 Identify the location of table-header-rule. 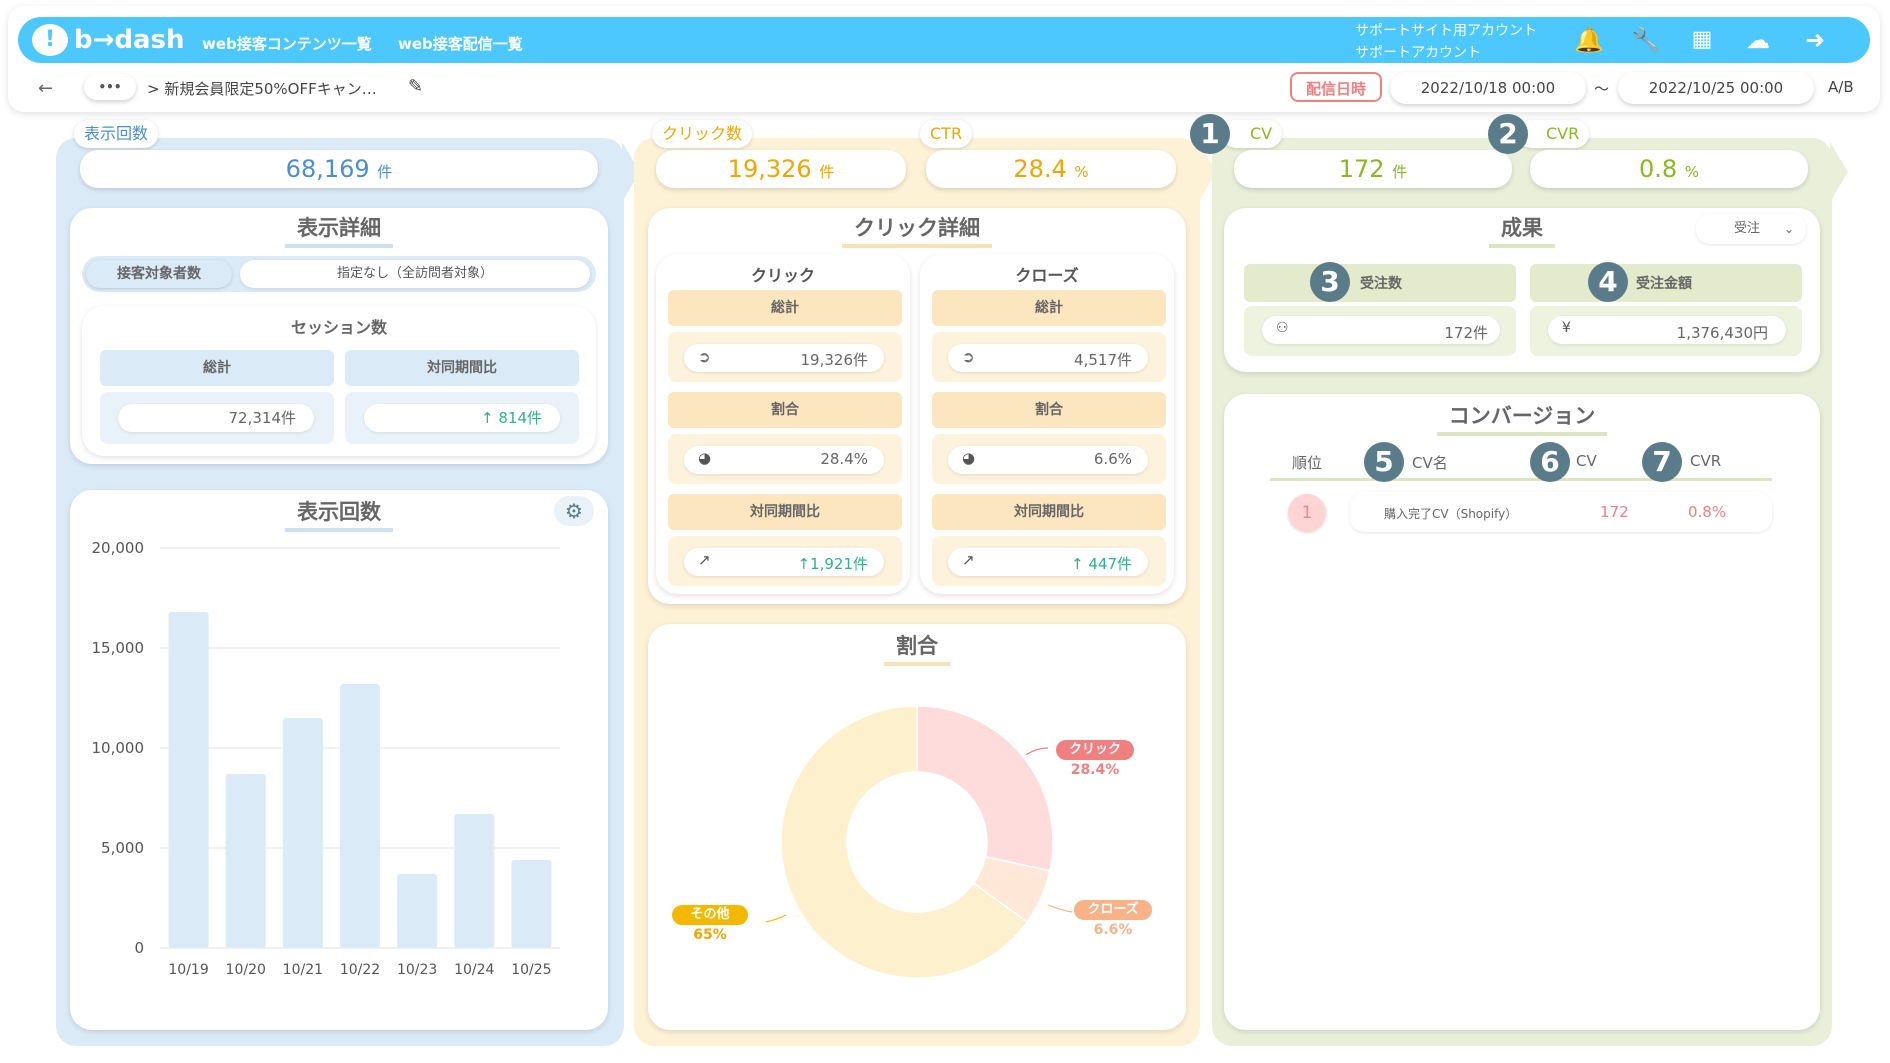
(1521, 479).